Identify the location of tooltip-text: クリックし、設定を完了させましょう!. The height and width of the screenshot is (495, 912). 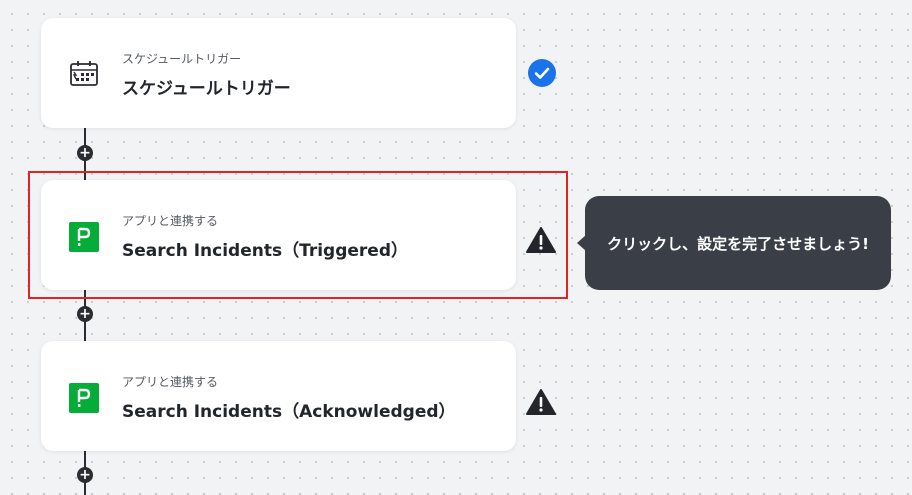
(738, 243).